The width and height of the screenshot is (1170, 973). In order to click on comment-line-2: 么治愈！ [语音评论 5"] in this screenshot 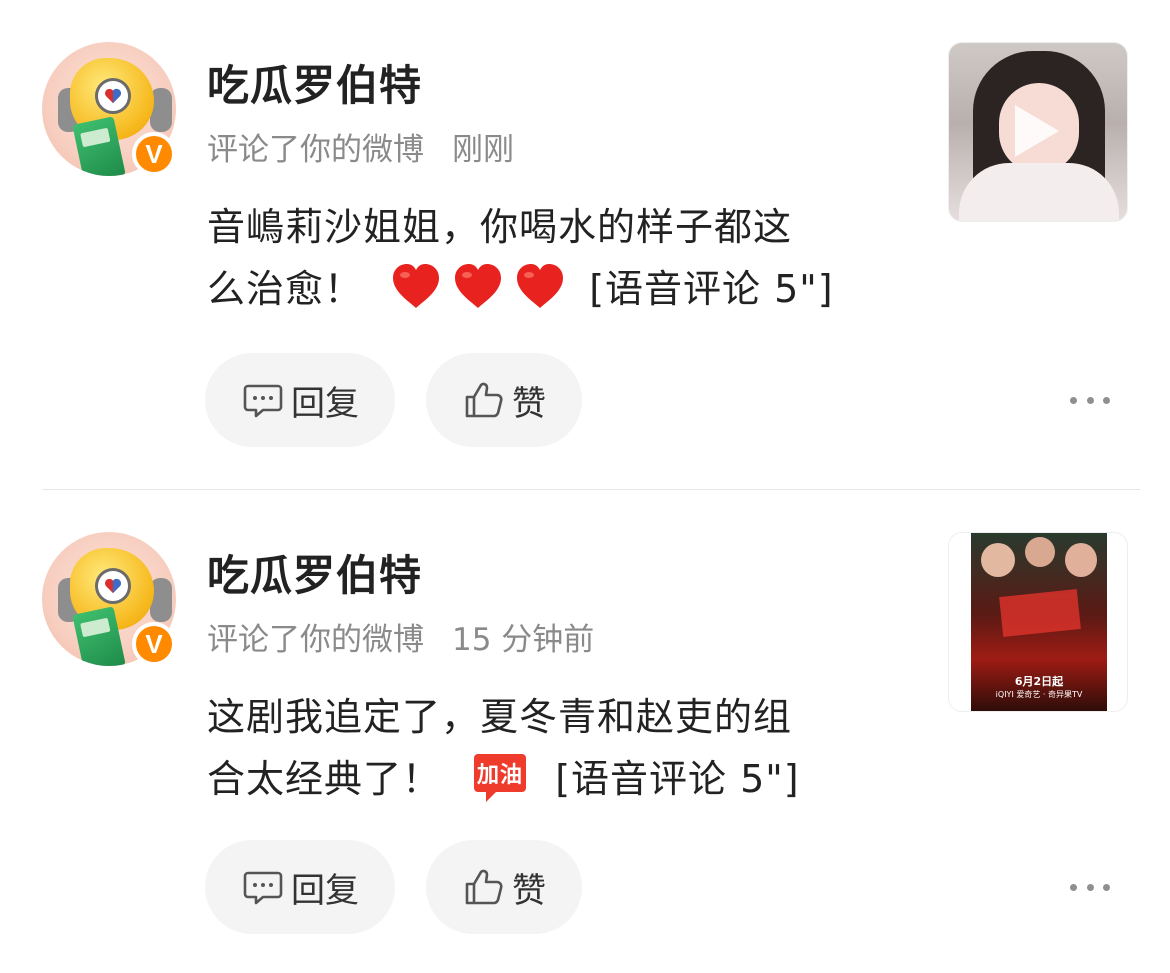, I will do `click(547, 289)`.